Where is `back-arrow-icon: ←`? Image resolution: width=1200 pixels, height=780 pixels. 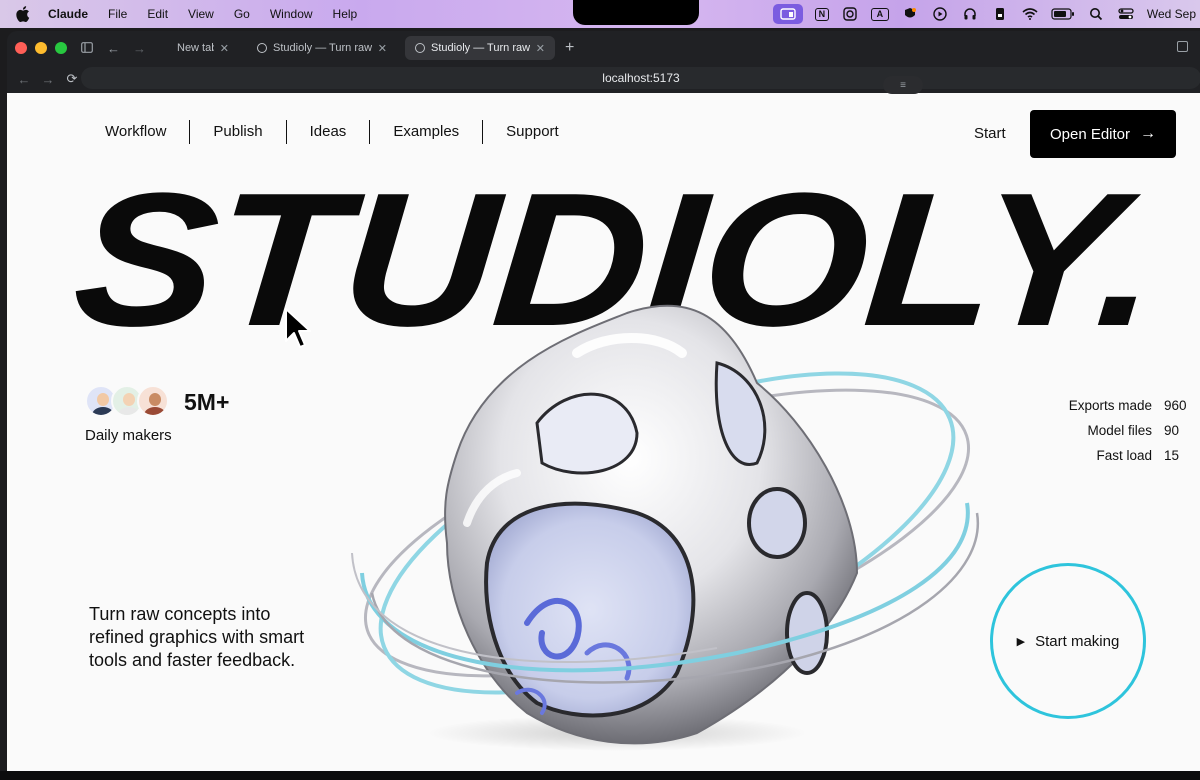 back-arrow-icon: ← is located at coordinates (113, 48).